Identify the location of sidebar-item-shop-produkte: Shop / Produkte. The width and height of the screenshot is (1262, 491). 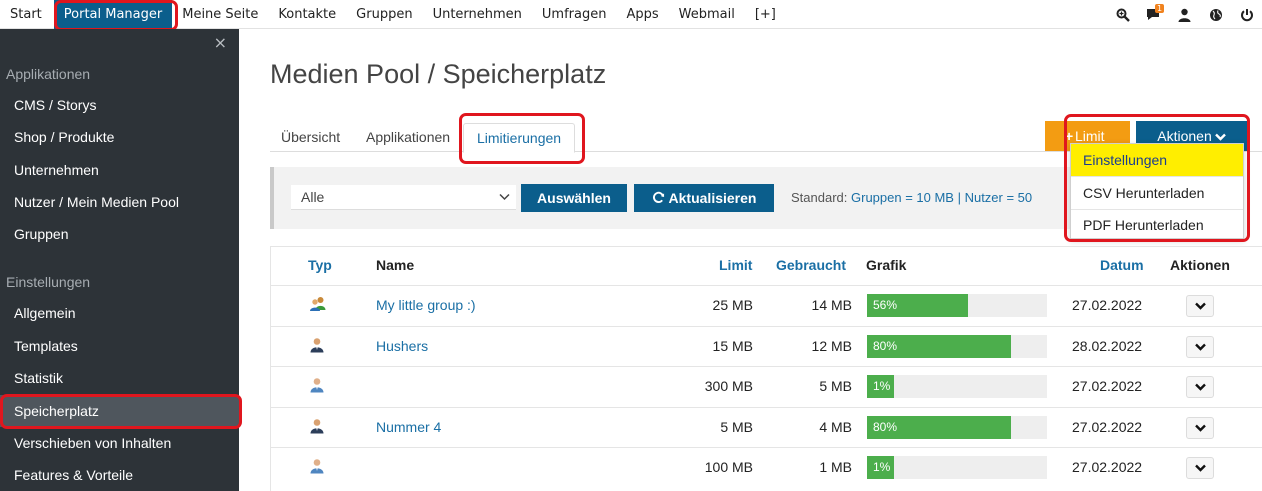
(119, 137).